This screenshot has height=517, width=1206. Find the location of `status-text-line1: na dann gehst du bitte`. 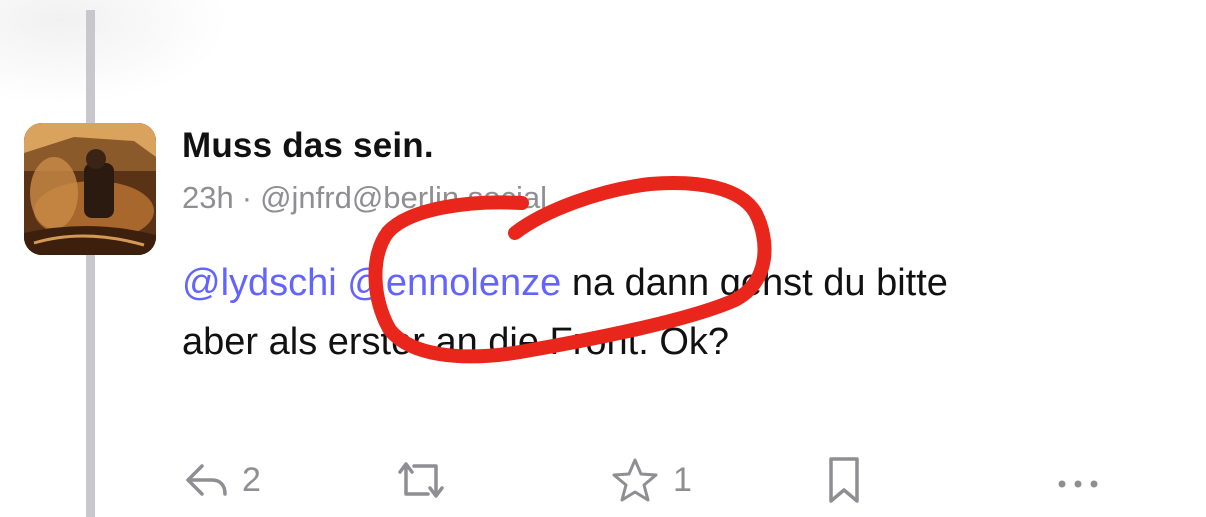

status-text-line1: na dann gehst du bitte is located at coordinates (754, 283).